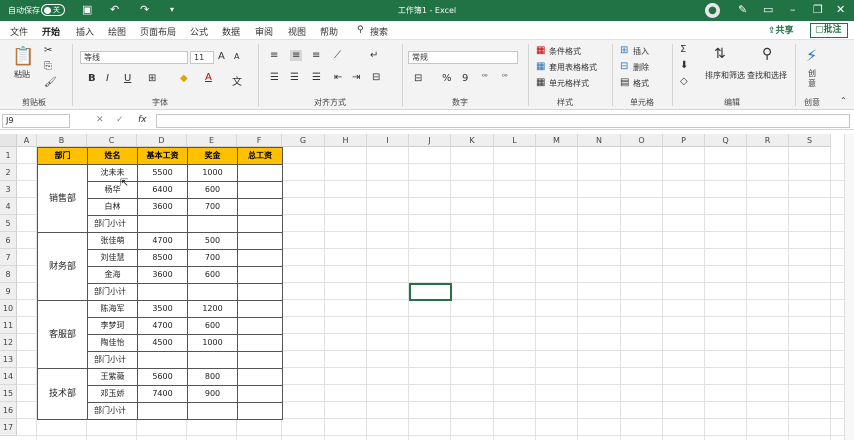  What do you see at coordinates (162, 173) in the screenshot?
I see `table-cell: 5500` at bounding box center [162, 173].